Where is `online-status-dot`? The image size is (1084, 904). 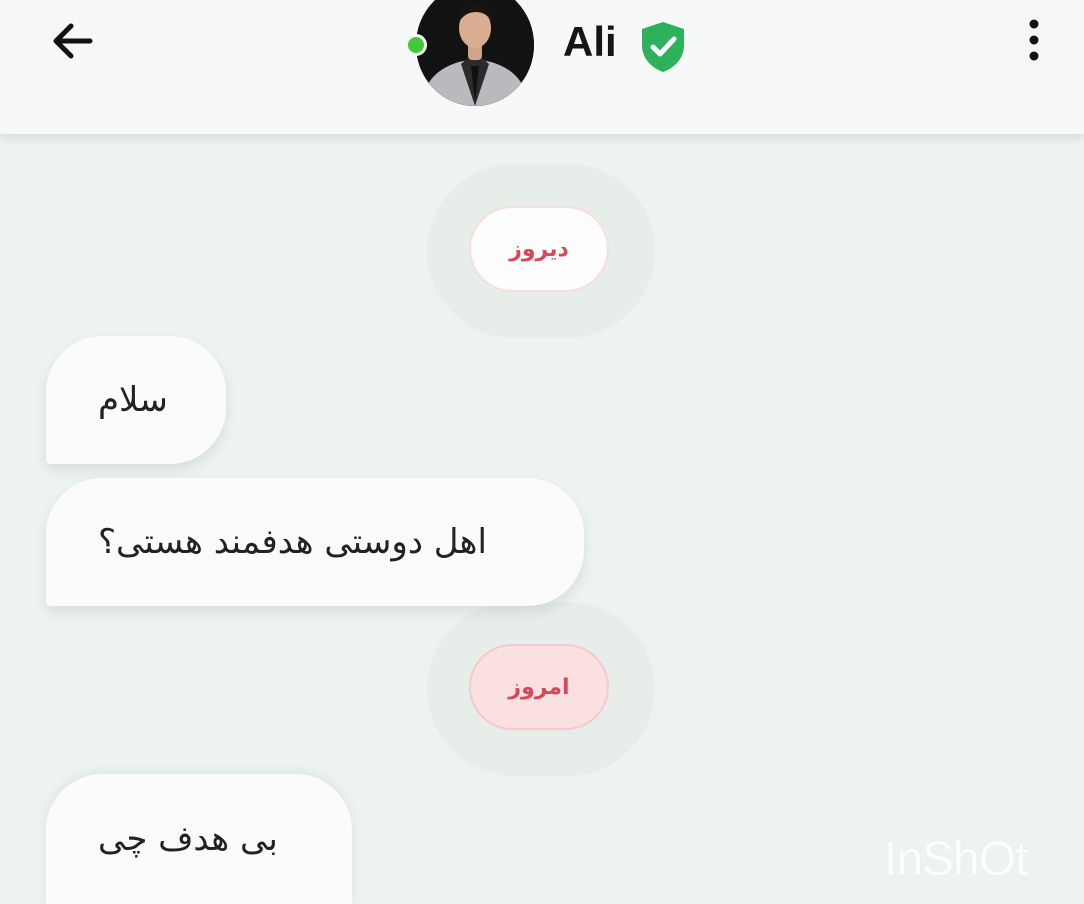
online-status-dot is located at coordinates (416, 45).